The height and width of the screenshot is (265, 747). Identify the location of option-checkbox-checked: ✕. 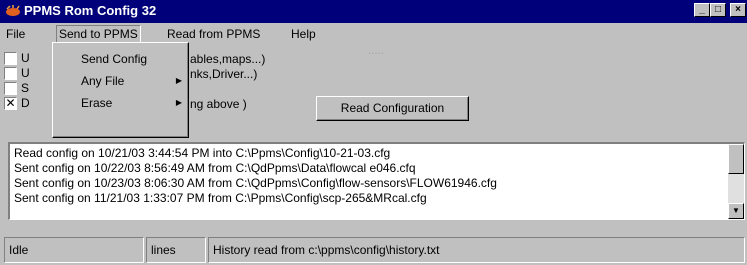
(10, 103).